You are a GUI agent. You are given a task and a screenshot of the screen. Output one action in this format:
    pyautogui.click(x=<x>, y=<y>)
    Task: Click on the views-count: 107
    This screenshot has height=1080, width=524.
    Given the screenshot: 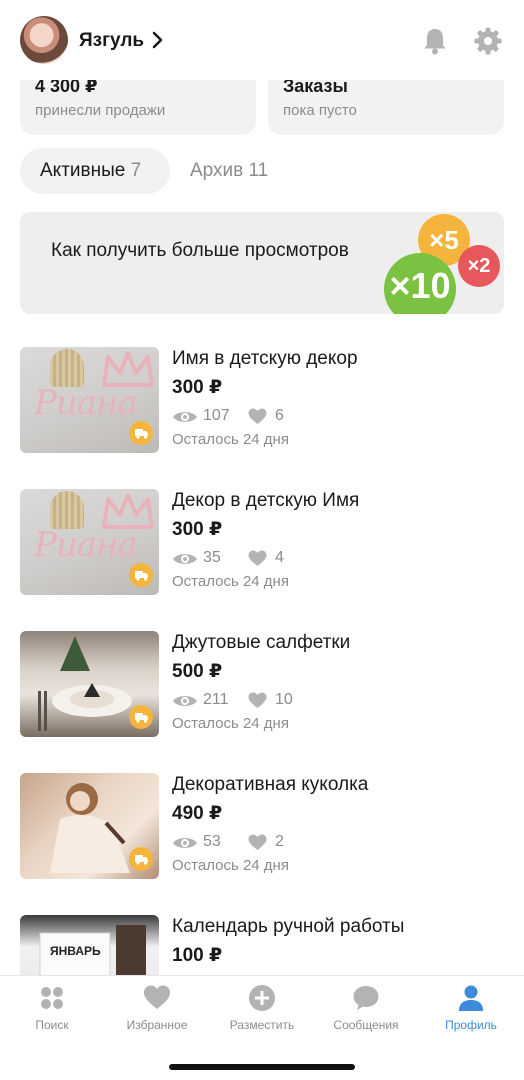 What is the action you would take?
    pyautogui.click(x=216, y=415)
    